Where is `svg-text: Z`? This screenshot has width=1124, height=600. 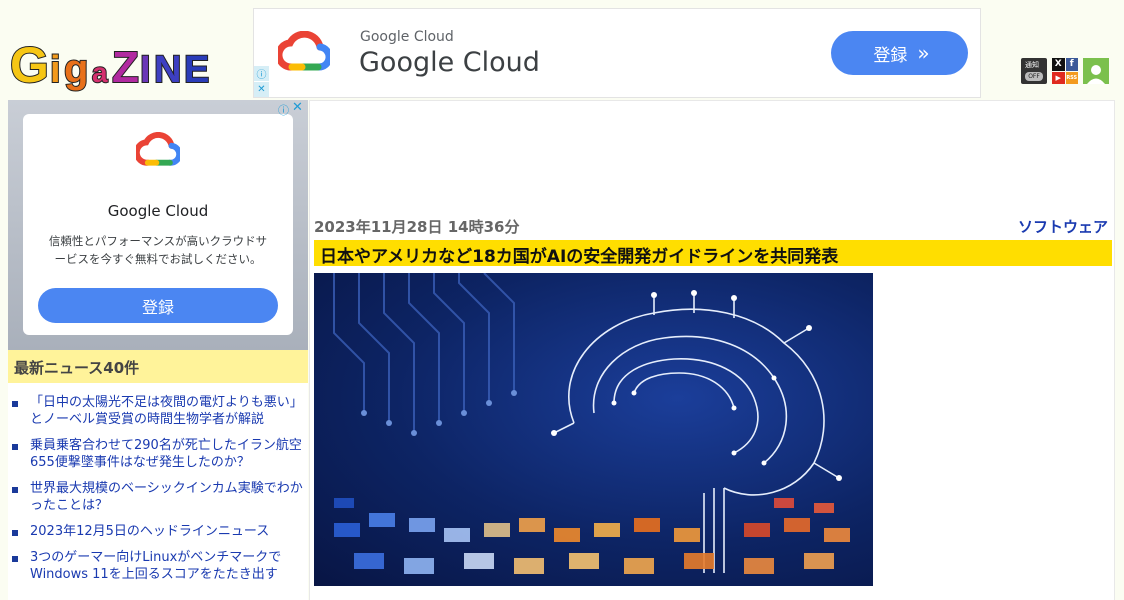 svg-text: Z is located at coordinates (125, 67).